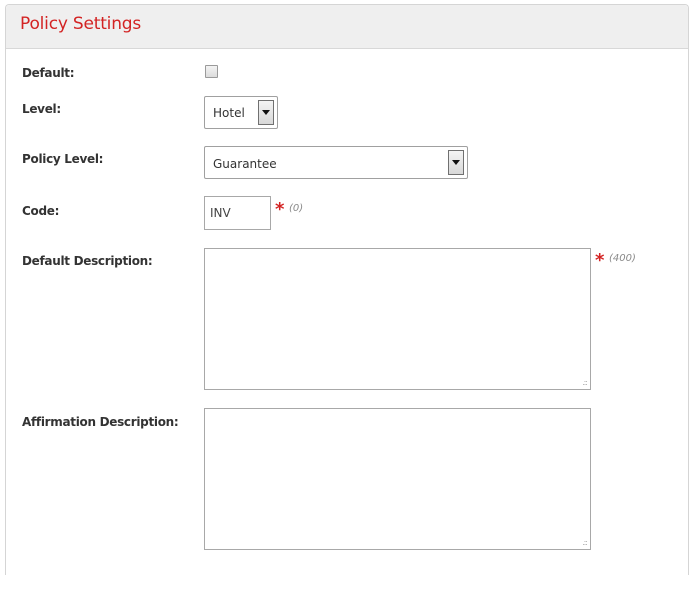 Image resolution: width=698 pixels, height=590 pixels. What do you see at coordinates (100, 422) in the screenshot?
I see `affirmation-description-label: Affirmation Description:` at bounding box center [100, 422].